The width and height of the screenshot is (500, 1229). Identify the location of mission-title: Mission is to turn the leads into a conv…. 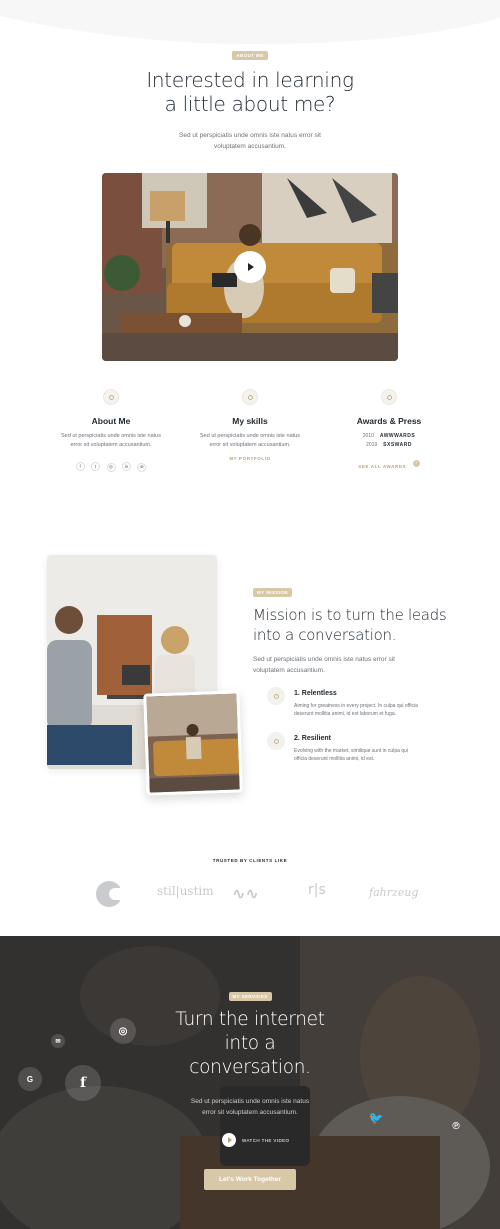
(363, 625).